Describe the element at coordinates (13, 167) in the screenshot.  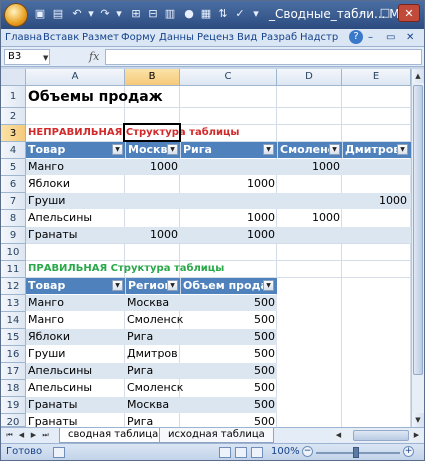
I see `row-header-5: 5` at that location.